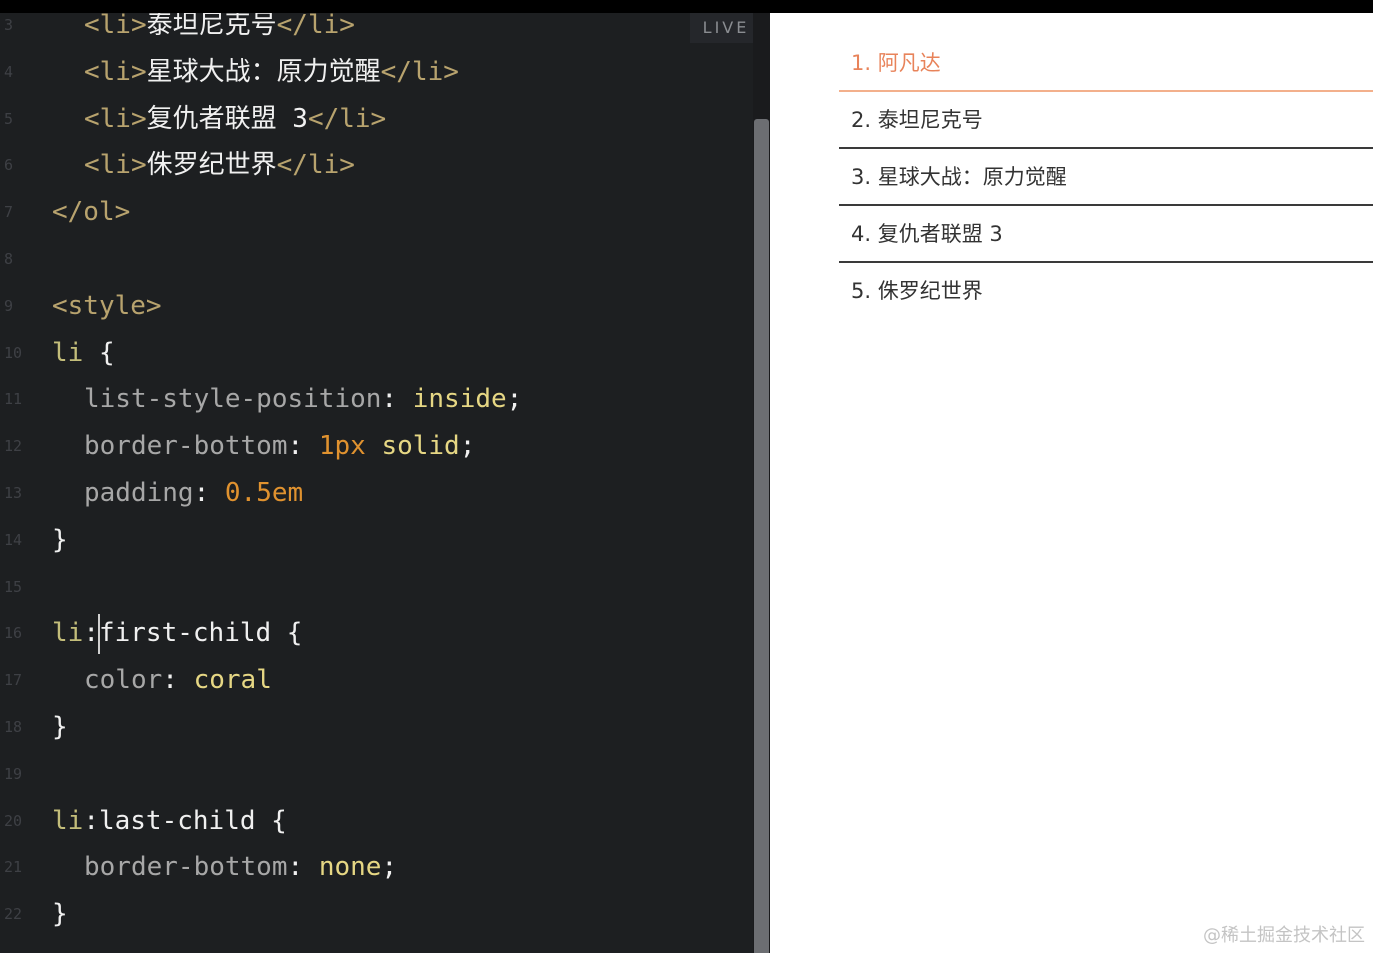 Image resolution: width=1373 pixels, height=953 pixels. I want to click on code-token: 0.5em, so click(264, 493).